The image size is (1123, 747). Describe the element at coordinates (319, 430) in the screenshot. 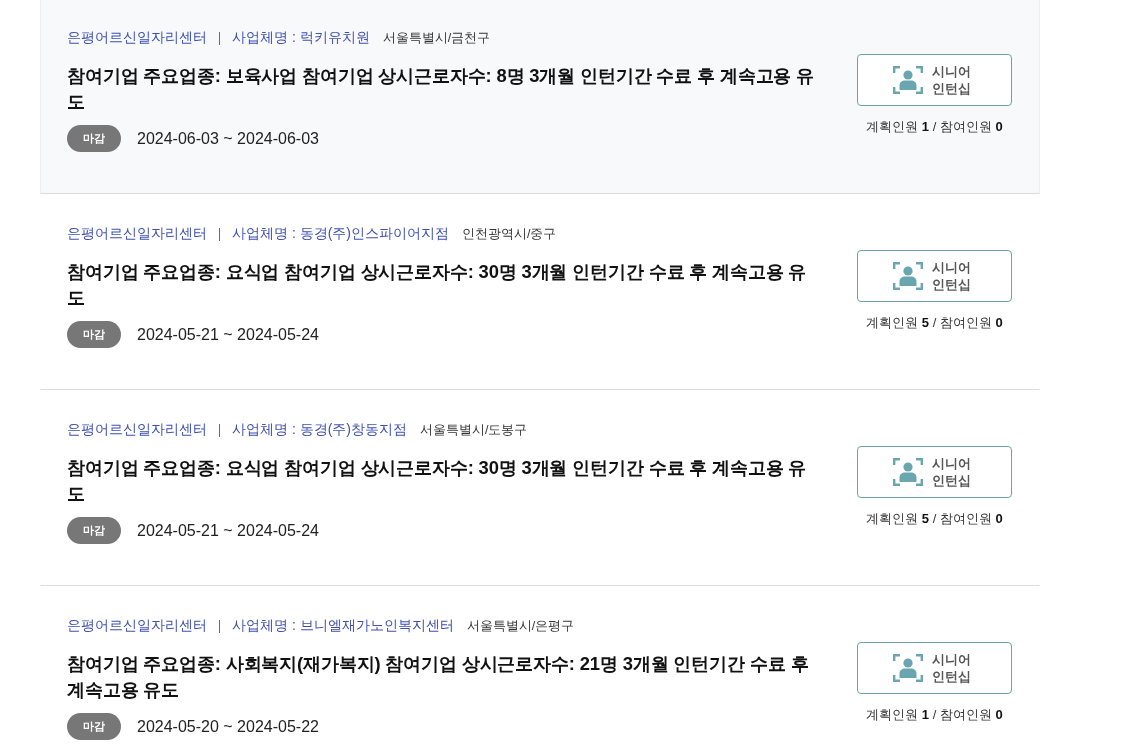

I see `company-name: 사업체명 : 동경(주)창동지점` at that location.